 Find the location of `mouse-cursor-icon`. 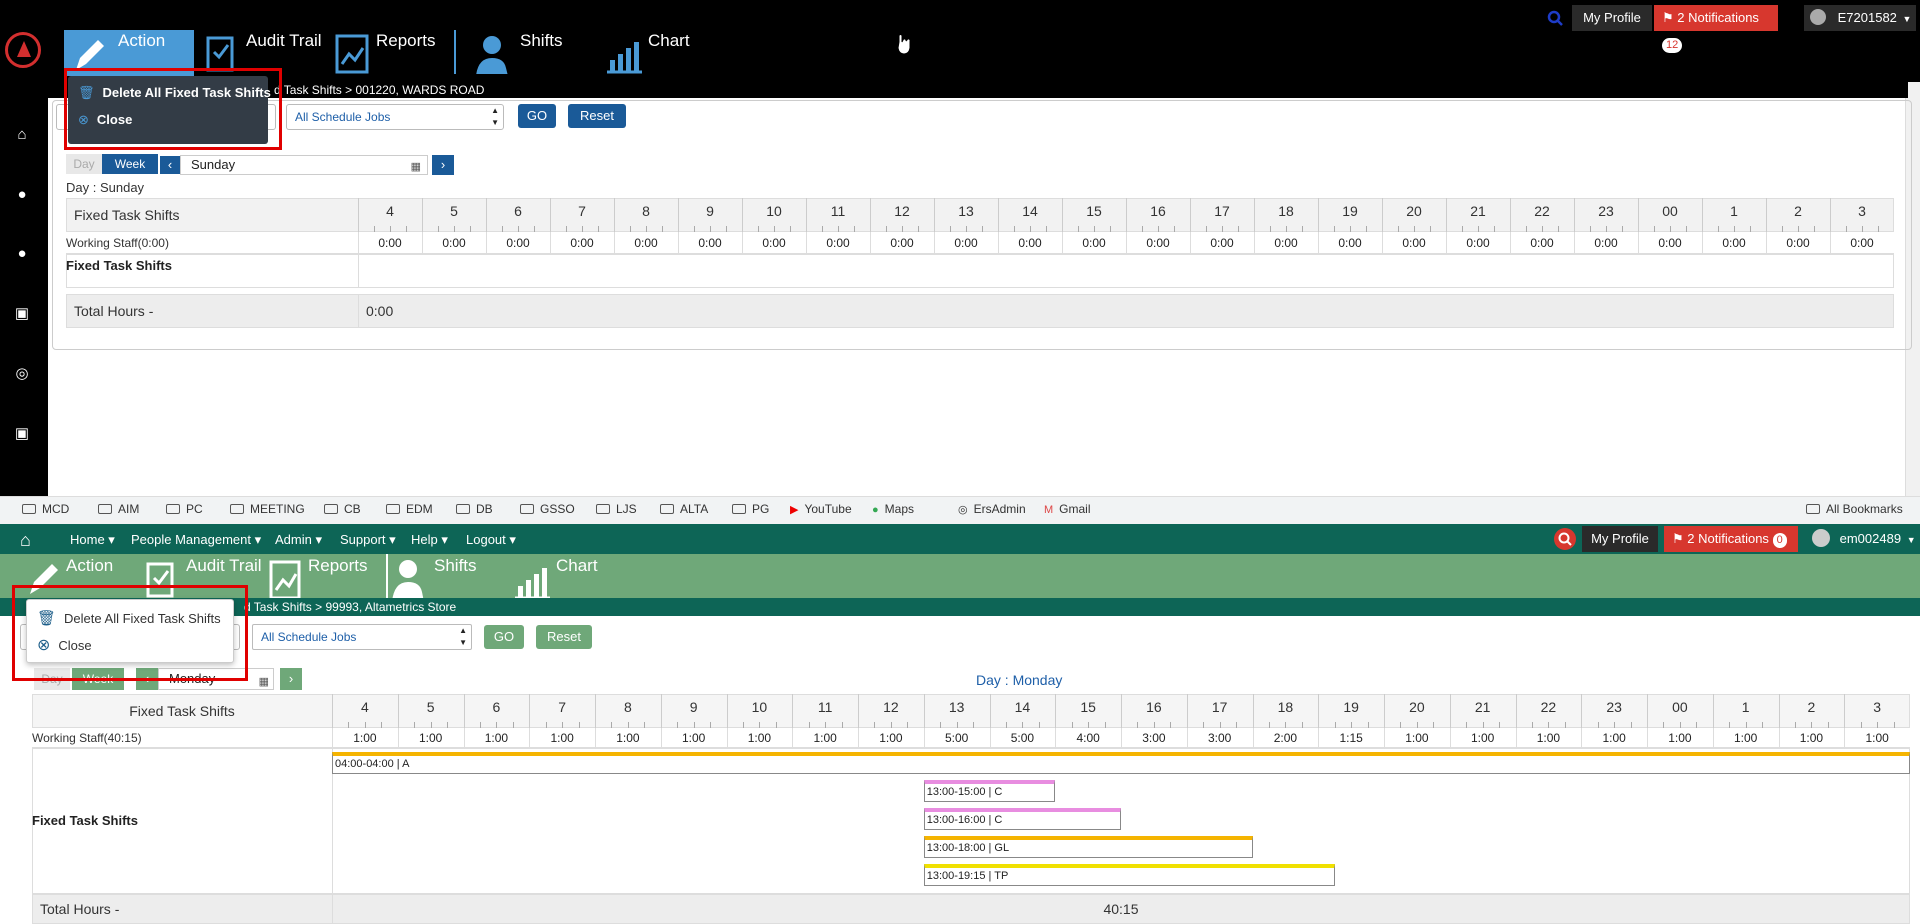

mouse-cursor-icon is located at coordinates (904, 44).